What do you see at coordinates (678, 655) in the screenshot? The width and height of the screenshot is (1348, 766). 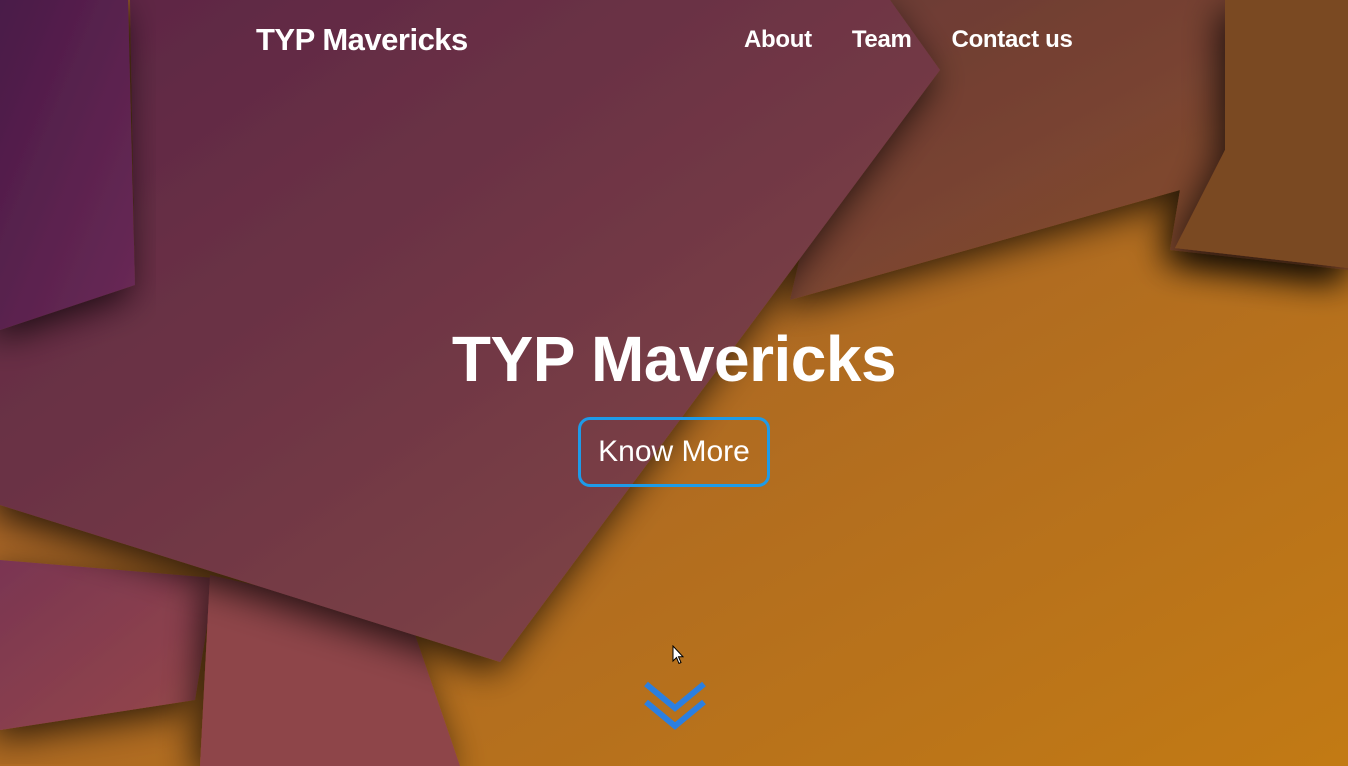 I see `mouse-pointer-icon` at bounding box center [678, 655].